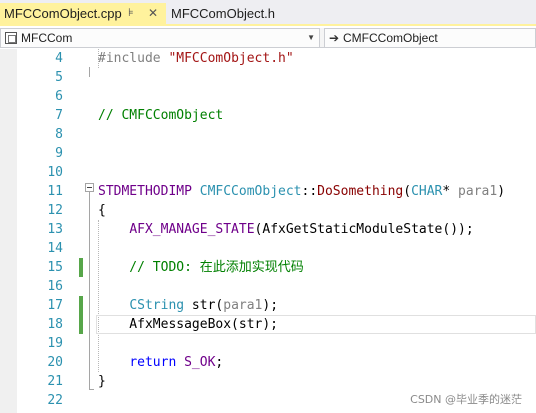  What do you see at coordinates (8, 231) in the screenshot?
I see `indicator-margin` at bounding box center [8, 231].